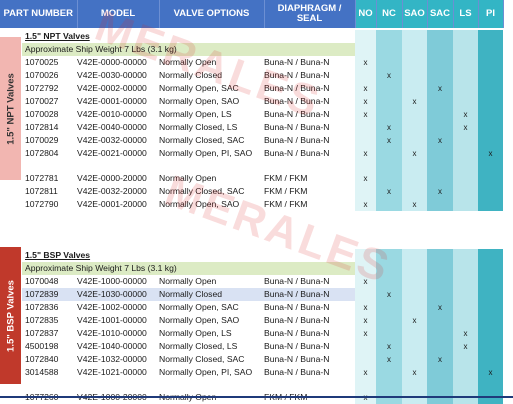  What do you see at coordinates (189, 268) in the screenshot?
I see `ship-weight: Approximate Ship Weight 7 Lbs (3.1 kg)` at bounding box center [189, 268].